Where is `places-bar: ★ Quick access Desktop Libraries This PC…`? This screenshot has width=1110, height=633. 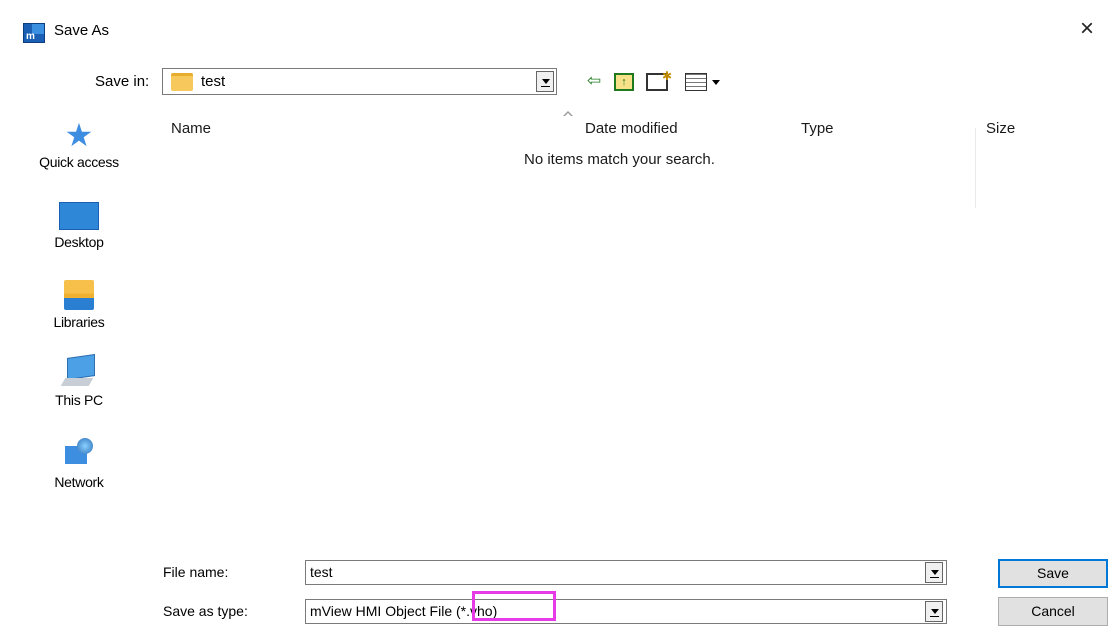
places-bar: ★ Quick access Desktop Libraries This PC… is located at coordinates (79, 320).